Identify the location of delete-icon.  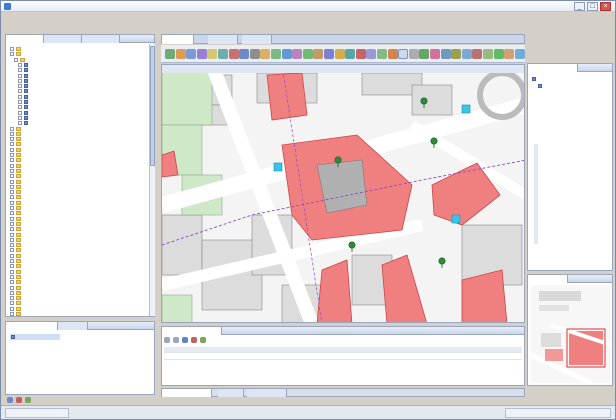
(19, 400).